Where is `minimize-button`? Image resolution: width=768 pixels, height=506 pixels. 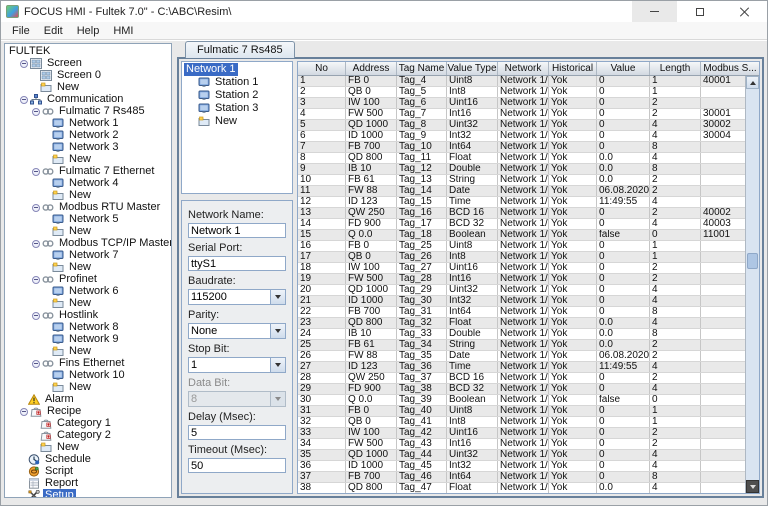 minimize-button is located at coordinates (654, 11).